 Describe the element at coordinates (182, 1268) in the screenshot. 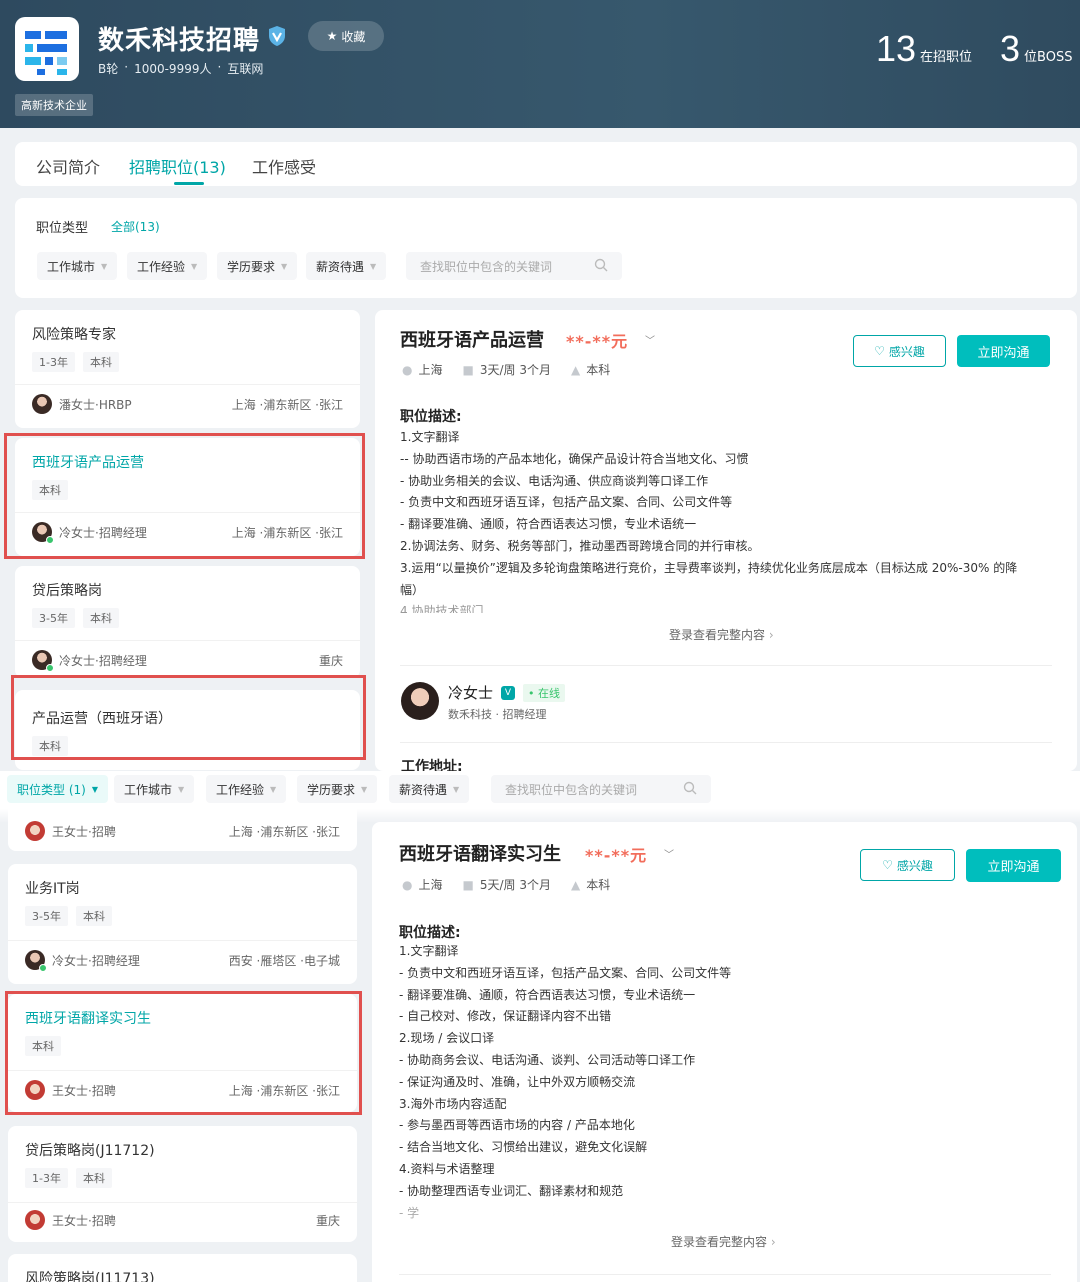

I see `job-card: 风险策略岗(J11713)` at that location.